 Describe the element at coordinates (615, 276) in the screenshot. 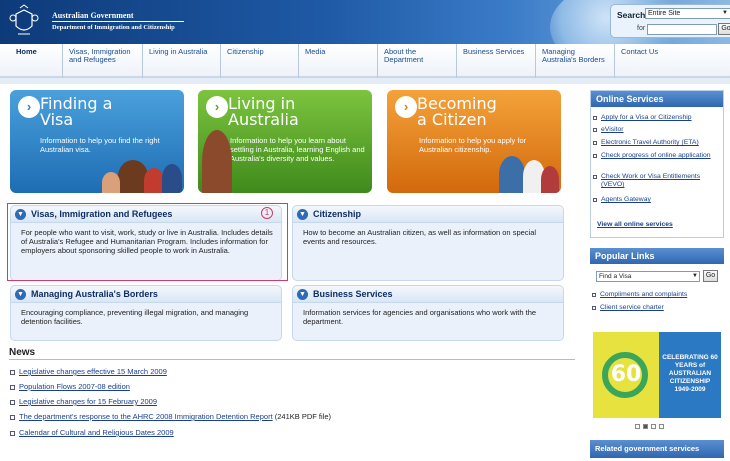

I see `find-visa-value: Find a Visa` at that location.